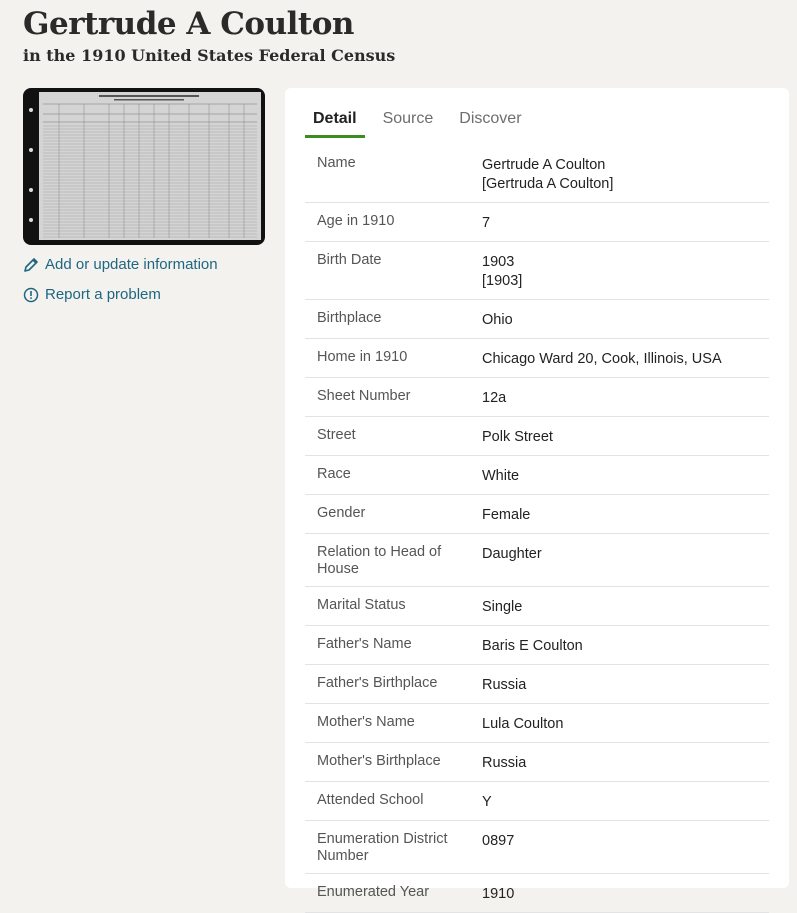 The image size is (797, 913). I want to click on report-problem-link: Report a problem, so click(92, 294).